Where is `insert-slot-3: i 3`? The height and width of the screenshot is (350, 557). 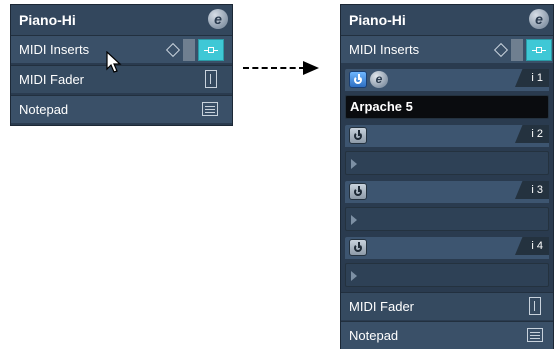 insert-slot-3: i 3 is located at coordinates (447, 209).